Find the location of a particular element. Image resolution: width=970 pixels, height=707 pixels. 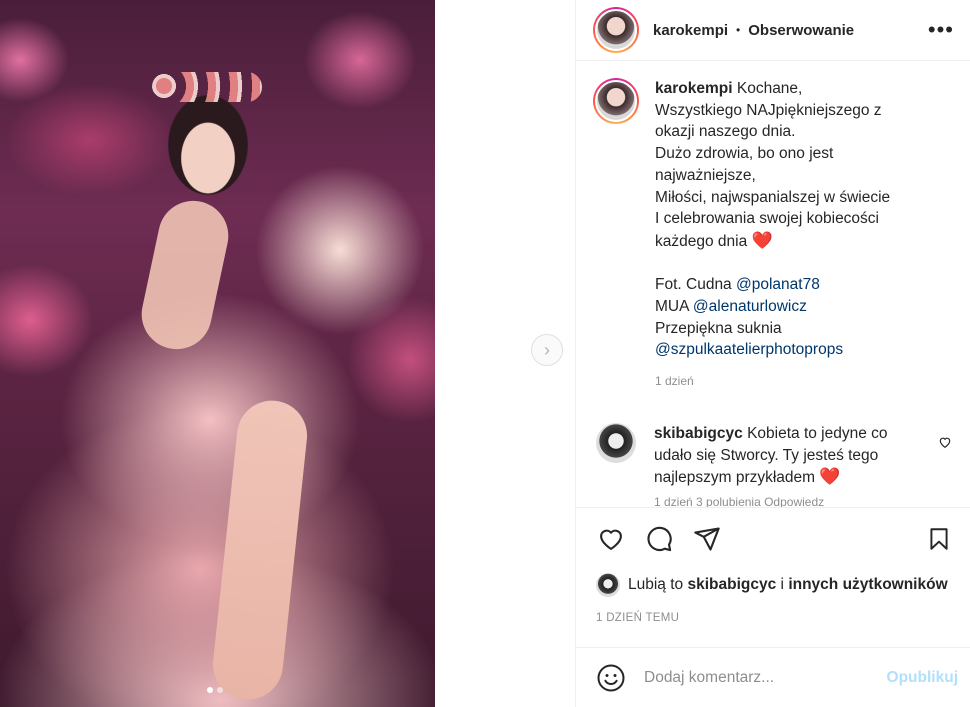

mention-link: @polanat78 is located at coordinates (778, 284).